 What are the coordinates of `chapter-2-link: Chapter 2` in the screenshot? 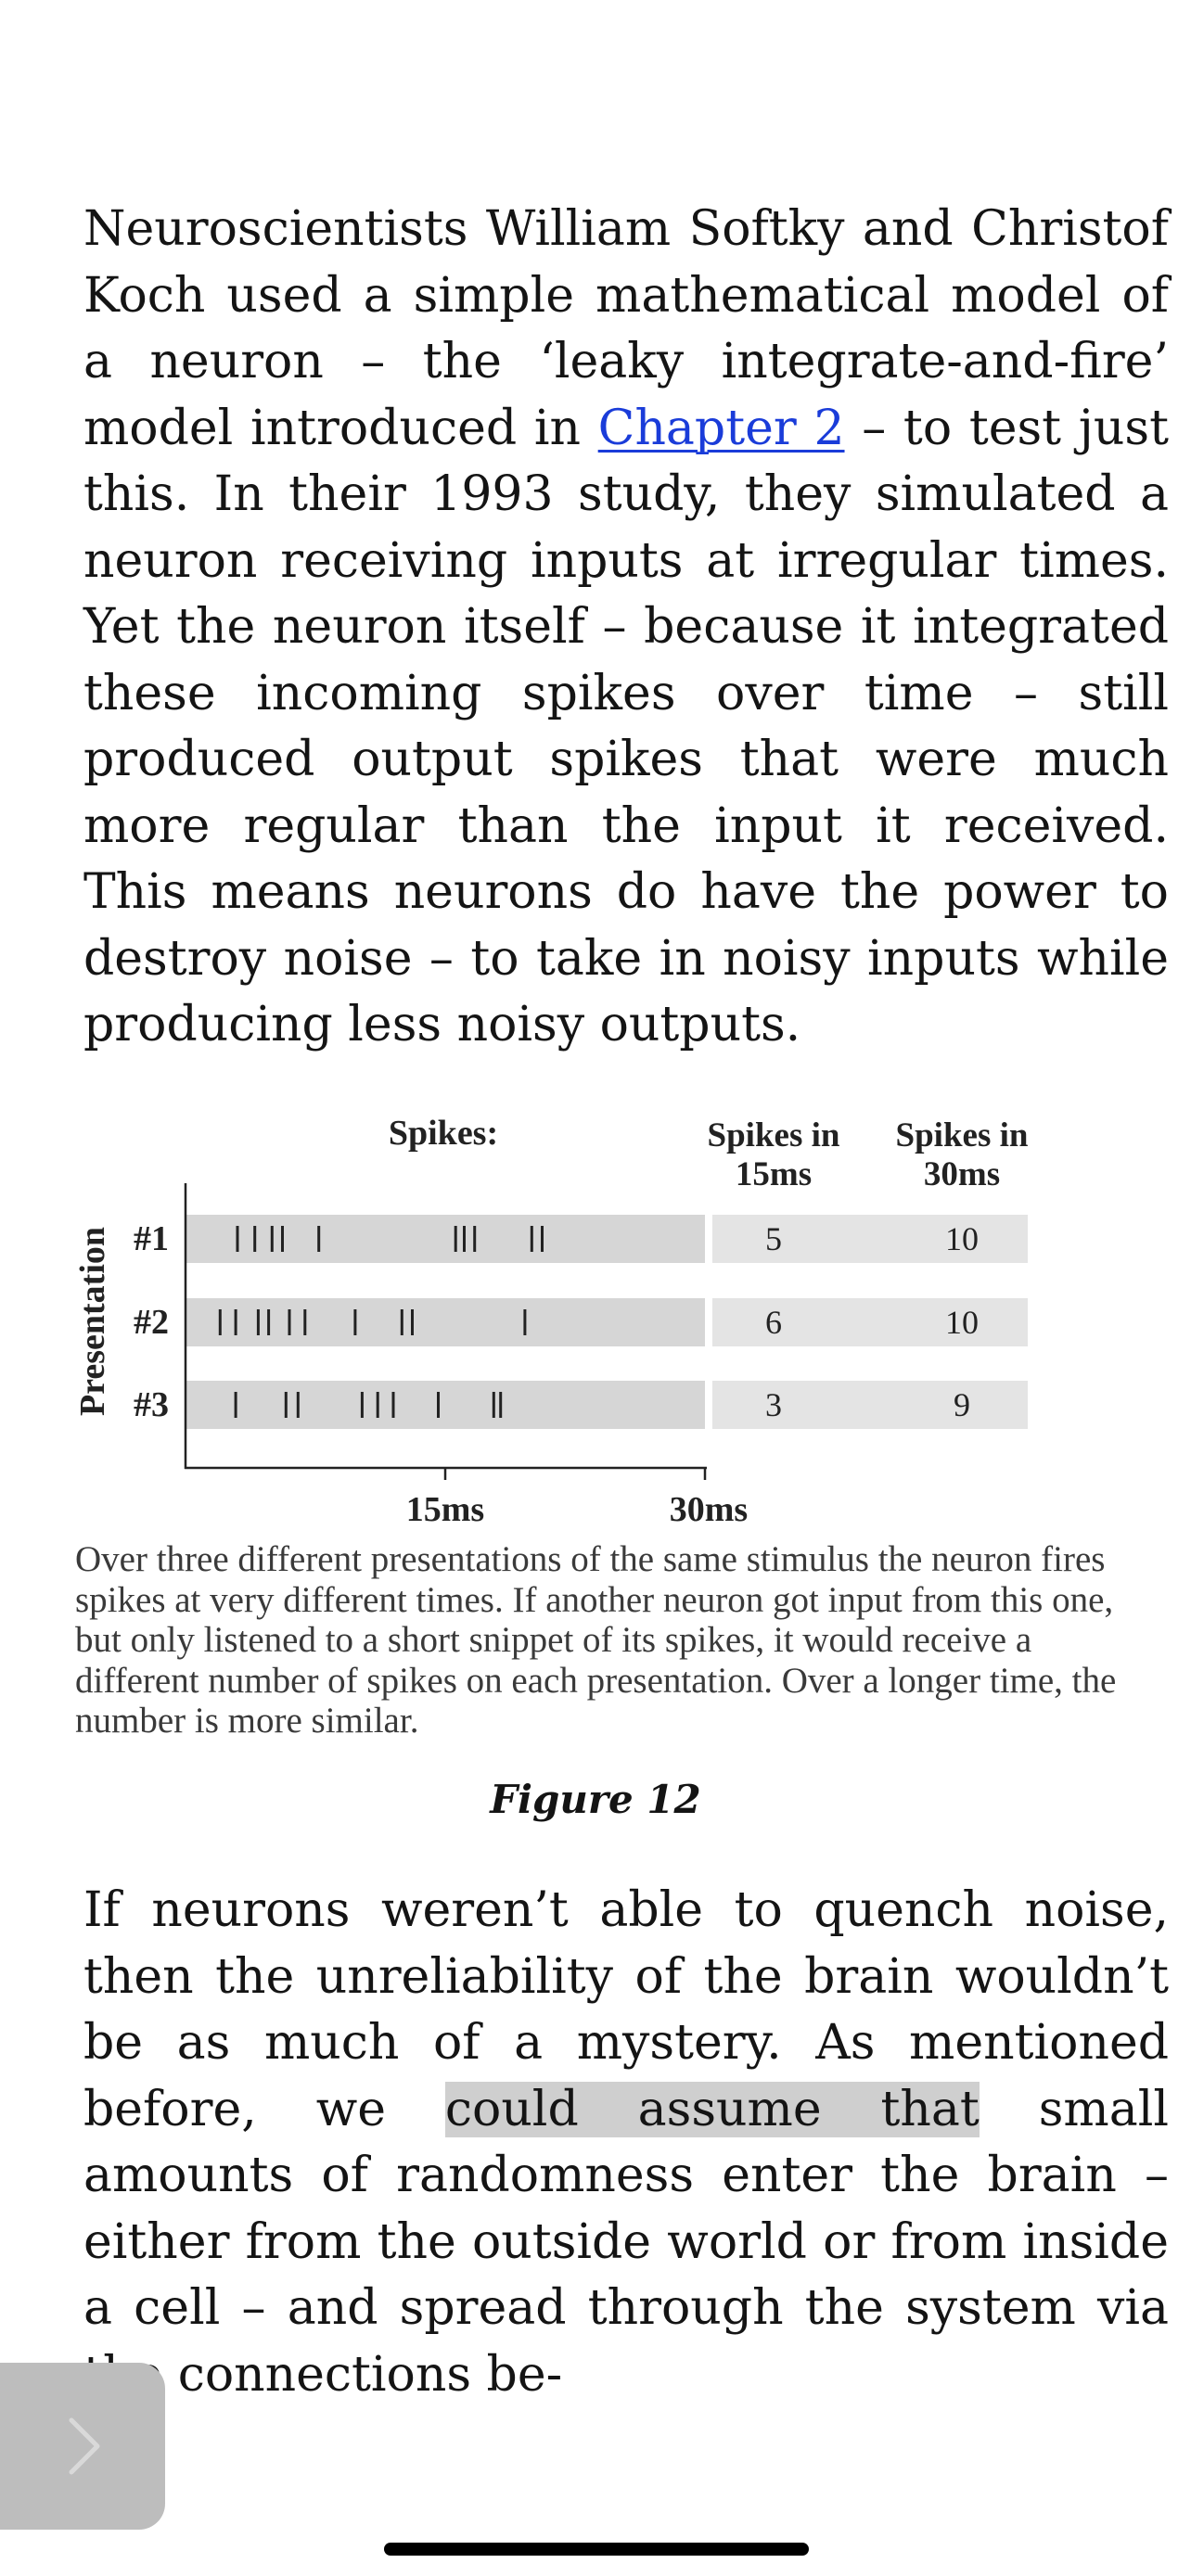 It's located at (721, 428).